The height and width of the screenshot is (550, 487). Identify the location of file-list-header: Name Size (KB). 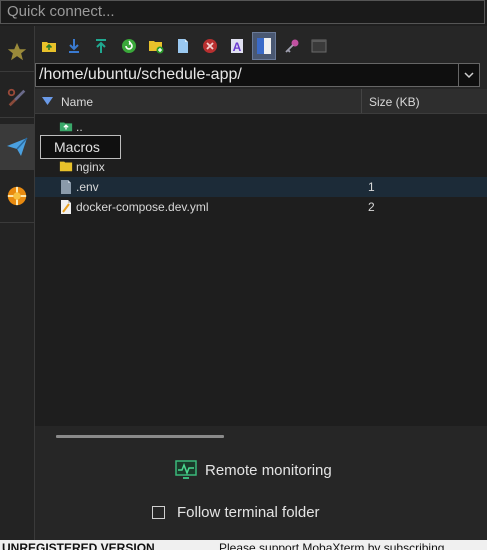
(261, 101).